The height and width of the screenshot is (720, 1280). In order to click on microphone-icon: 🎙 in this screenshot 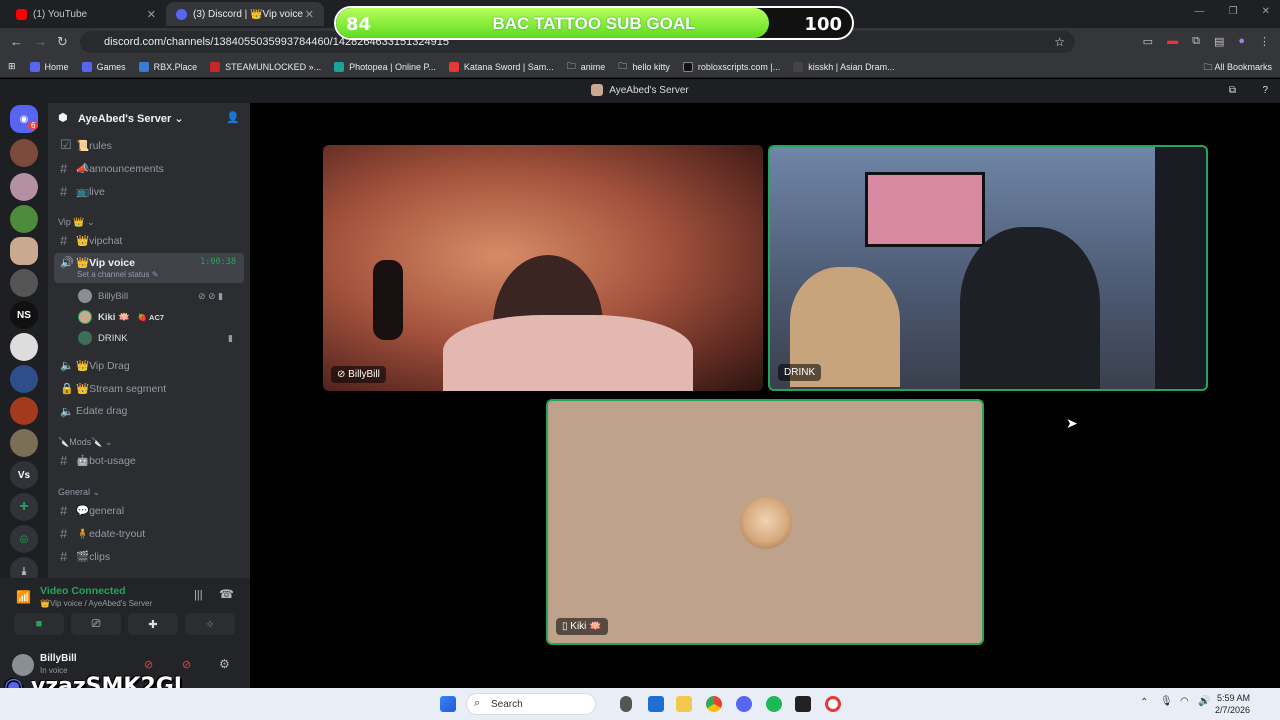, I will do `click(1166, 701)`.